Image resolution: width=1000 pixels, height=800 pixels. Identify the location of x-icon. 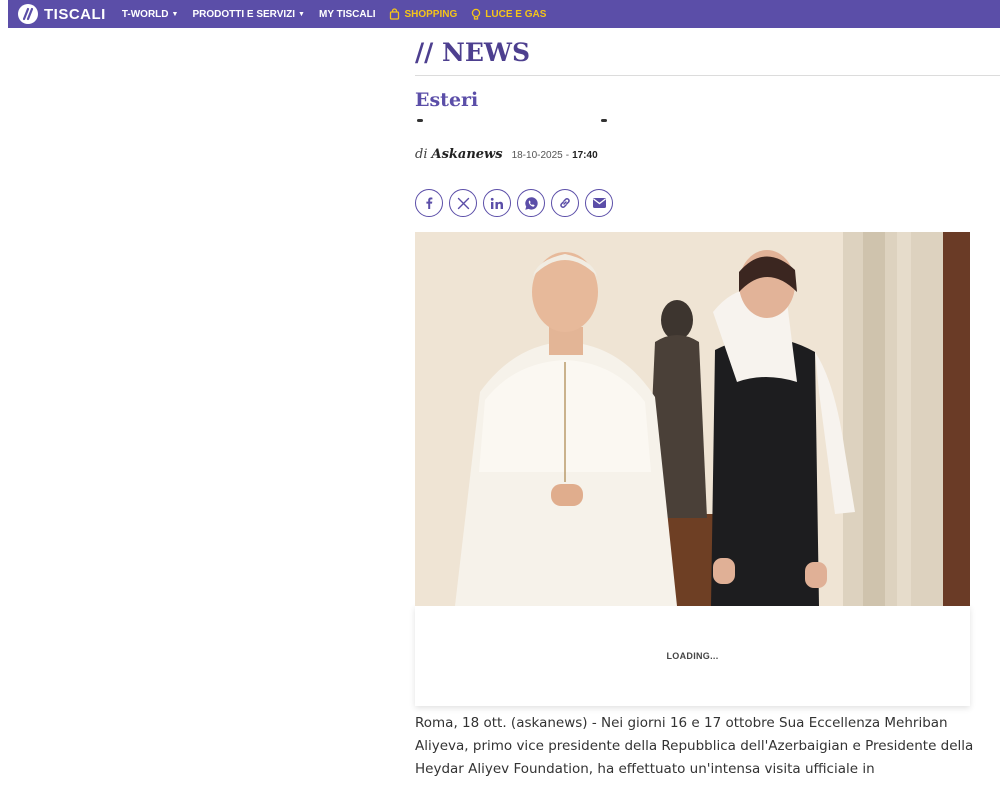
(463, 203).